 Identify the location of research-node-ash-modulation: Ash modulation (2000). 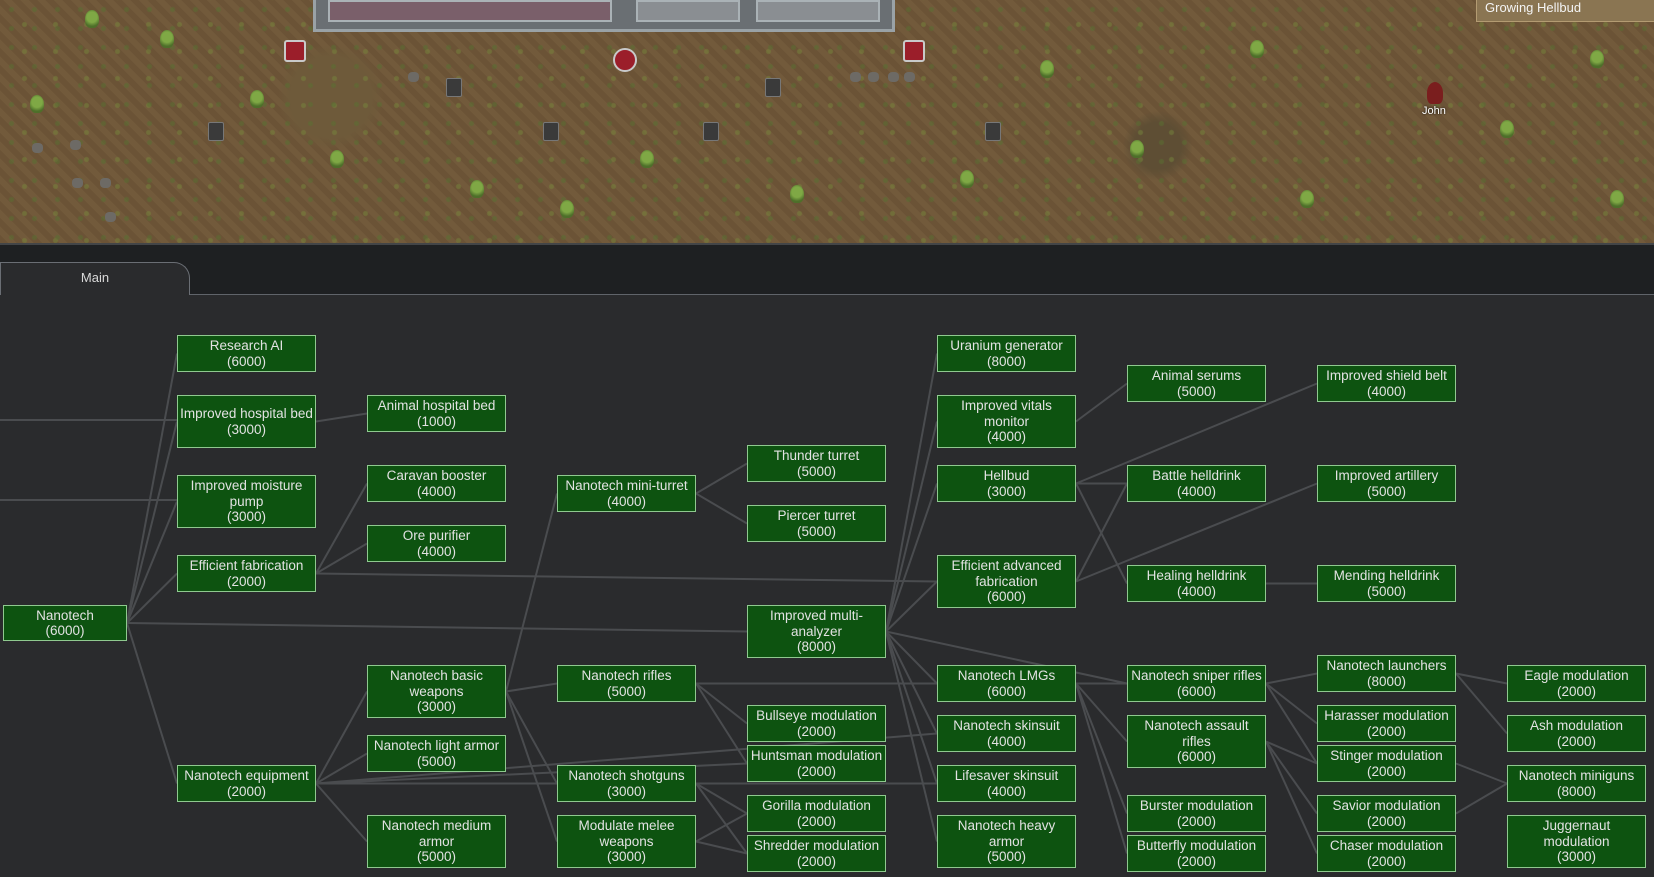
(1576, 733).